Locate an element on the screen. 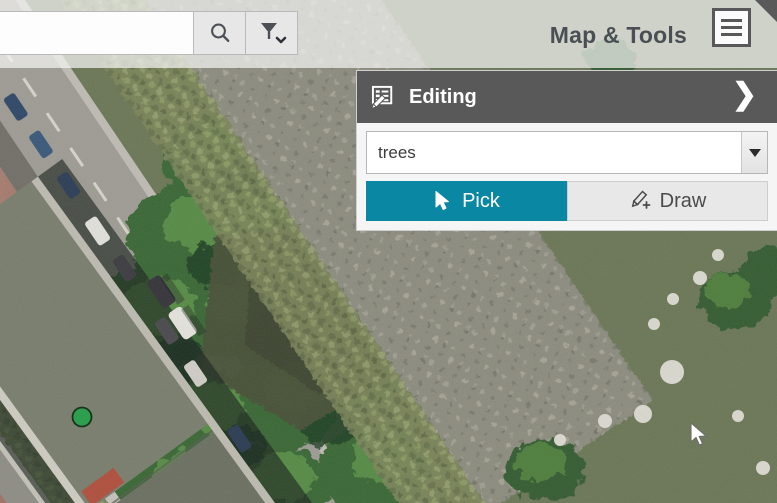 The image size is (777, 503). pick-mode-button: Pick is located at coordinates (466, 201).